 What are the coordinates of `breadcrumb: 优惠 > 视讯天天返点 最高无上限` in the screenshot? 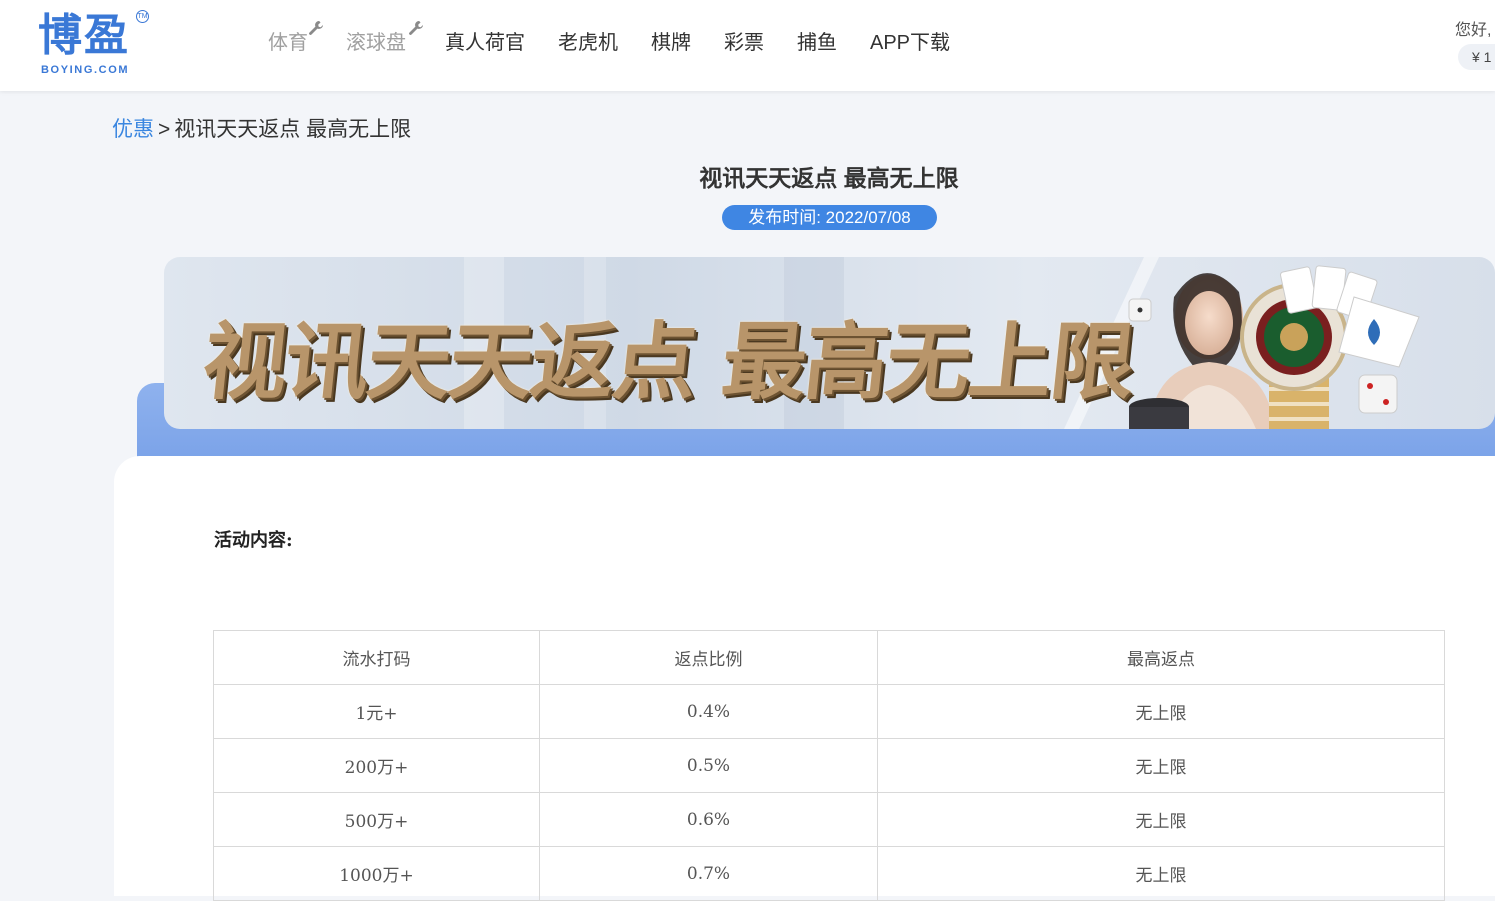 It's located at (261, 130).